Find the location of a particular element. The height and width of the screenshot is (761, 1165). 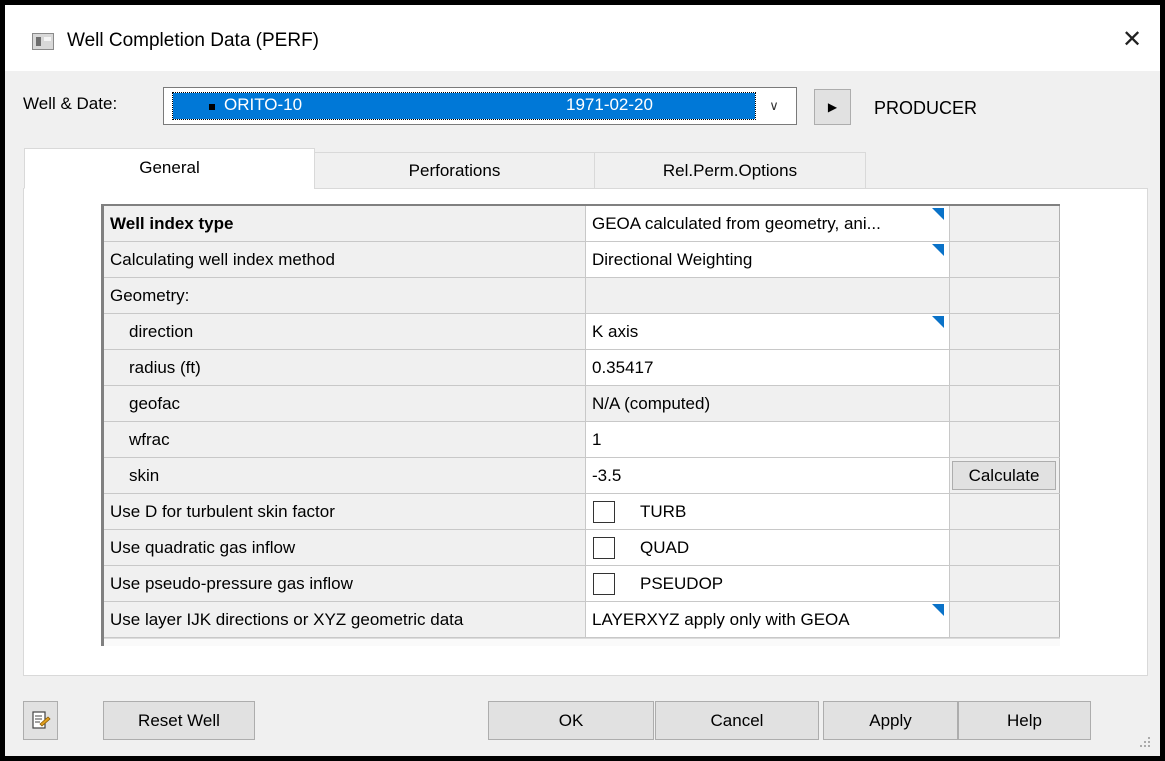

row-label: wfrac is located at coordinates (345, 439).